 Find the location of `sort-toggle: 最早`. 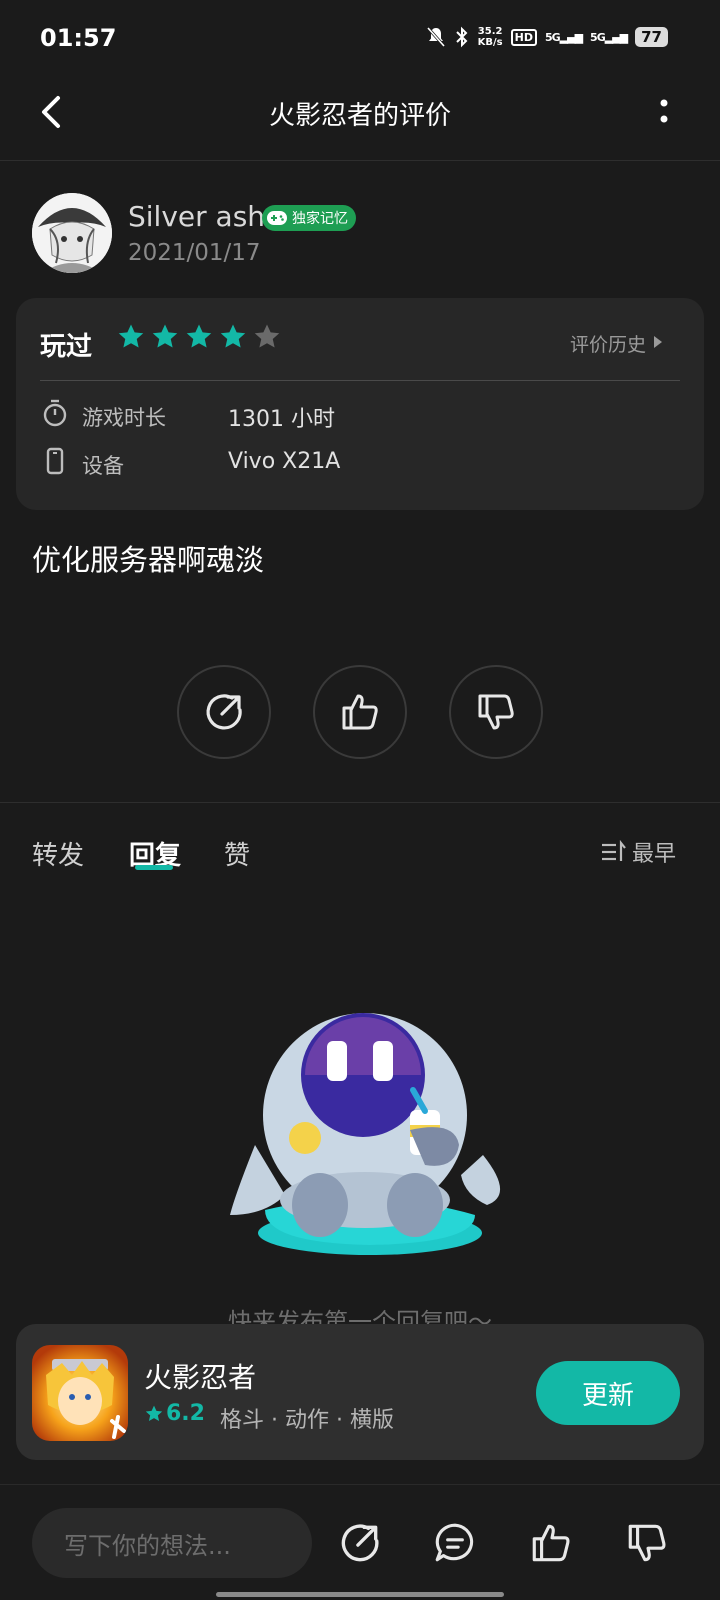

sort-toggle: 最早 is located at coordinates (638, 852).